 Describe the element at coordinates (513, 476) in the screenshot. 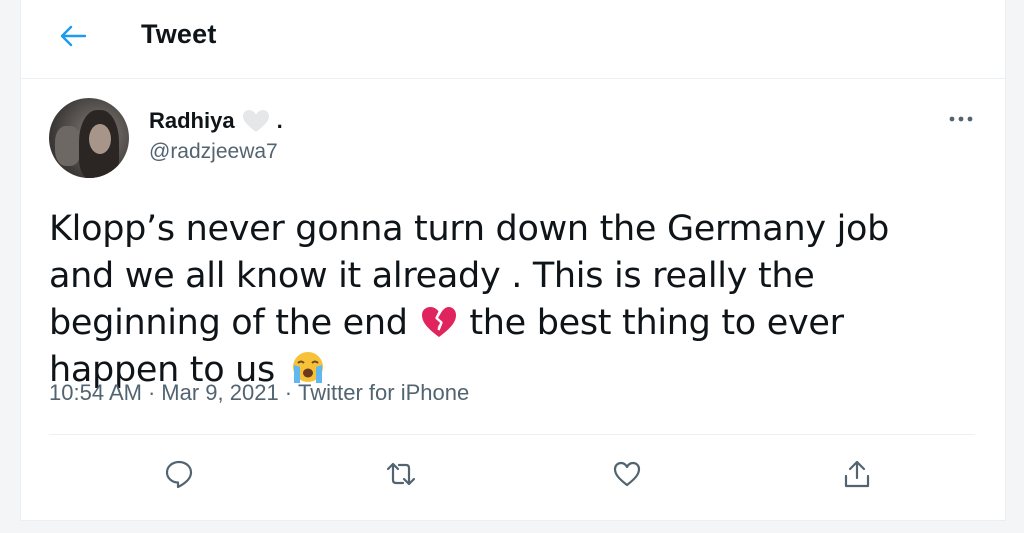

I see `tweet-actions` at that location.